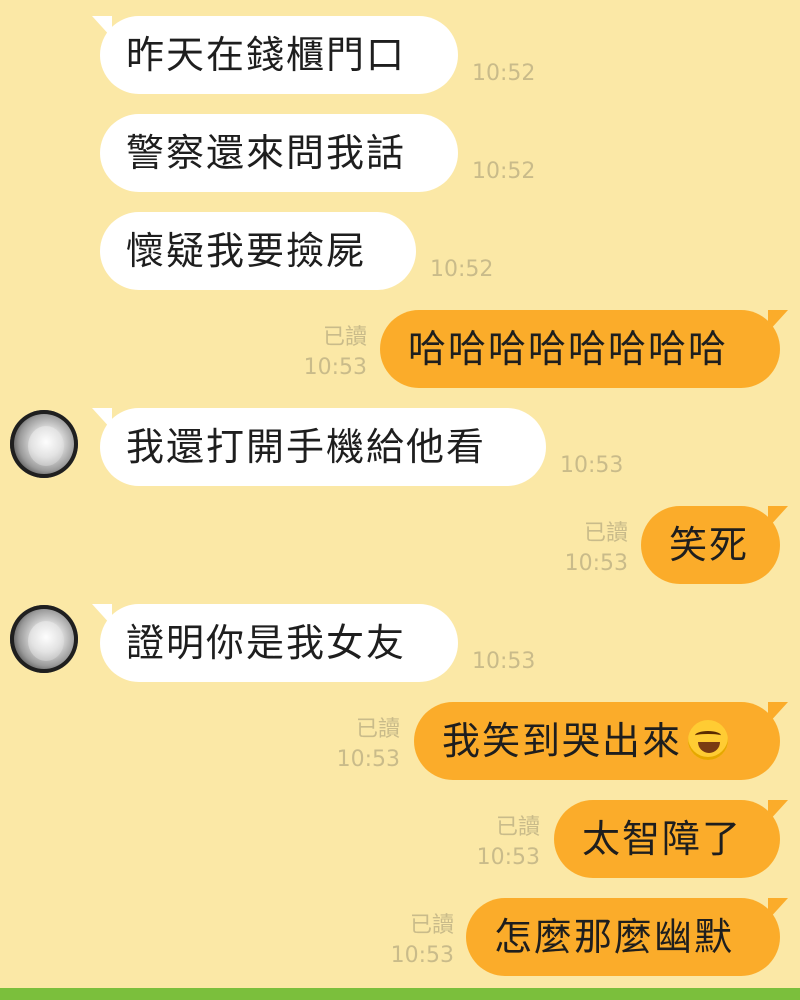 This screenshot has width=800, height=1000. What do you see at coordinates (306, 447) in the screenshot?
I see `message-text: 我還打開手機給他看` at bounding box center [306, 447].